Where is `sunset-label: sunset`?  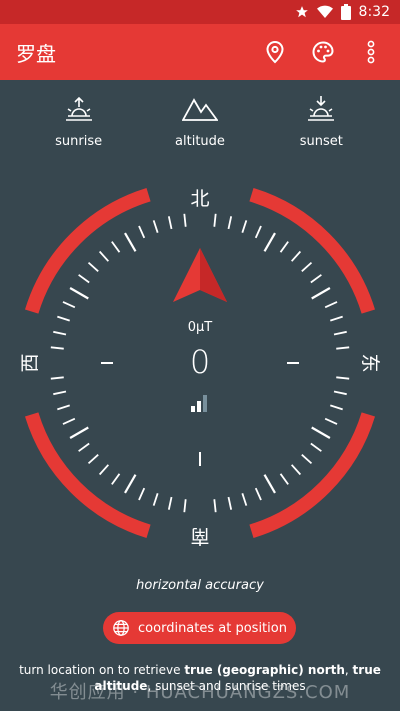 sunset-label: sunset is located at coordinates (321, 141).